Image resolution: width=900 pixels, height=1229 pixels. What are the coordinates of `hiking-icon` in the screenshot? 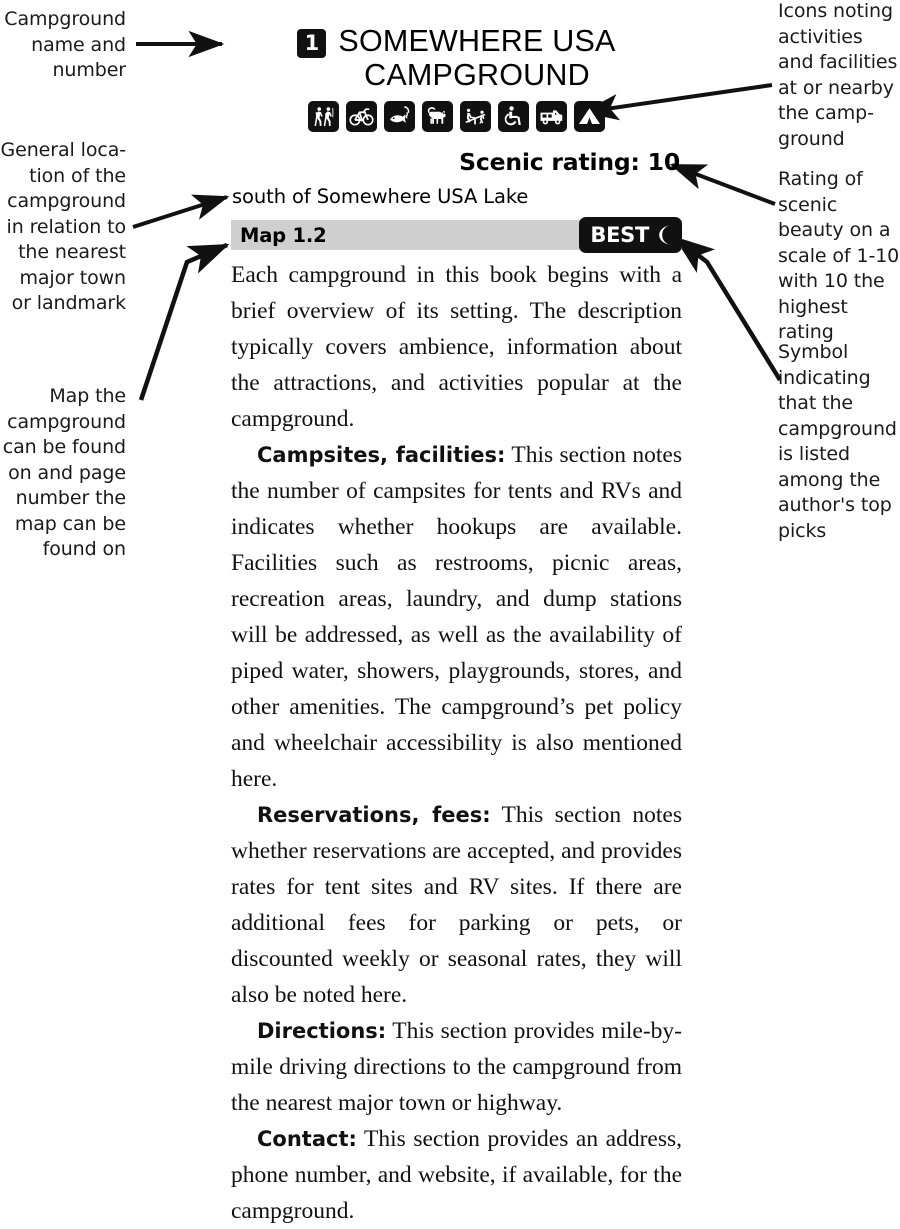 It's located at (323, 116).